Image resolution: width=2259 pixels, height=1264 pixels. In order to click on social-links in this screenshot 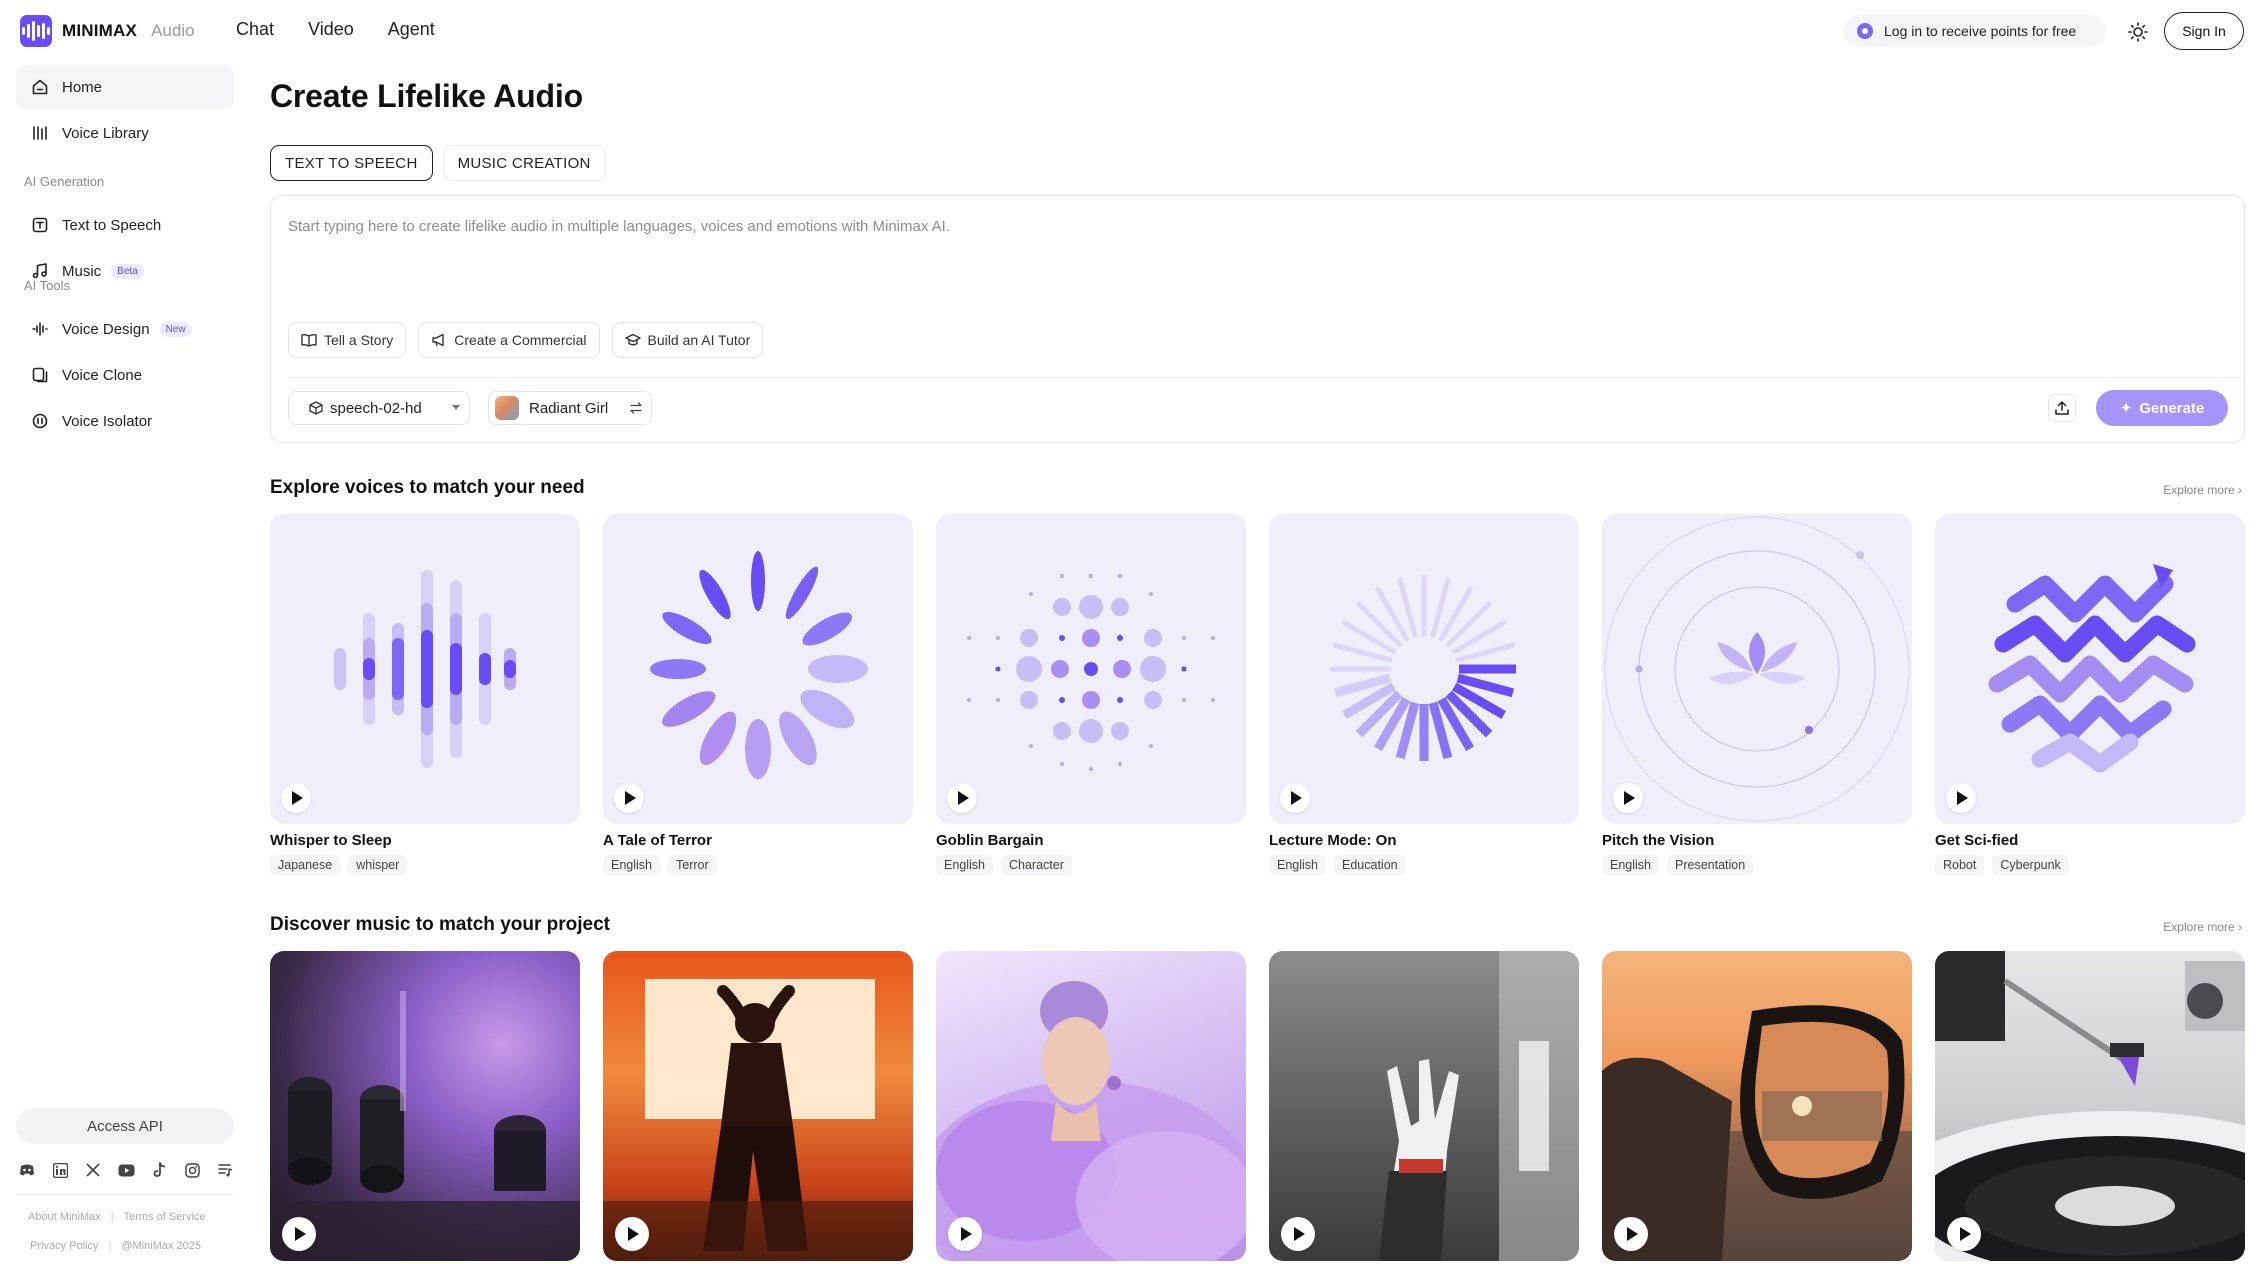, I will do `click(126, 1170)`.